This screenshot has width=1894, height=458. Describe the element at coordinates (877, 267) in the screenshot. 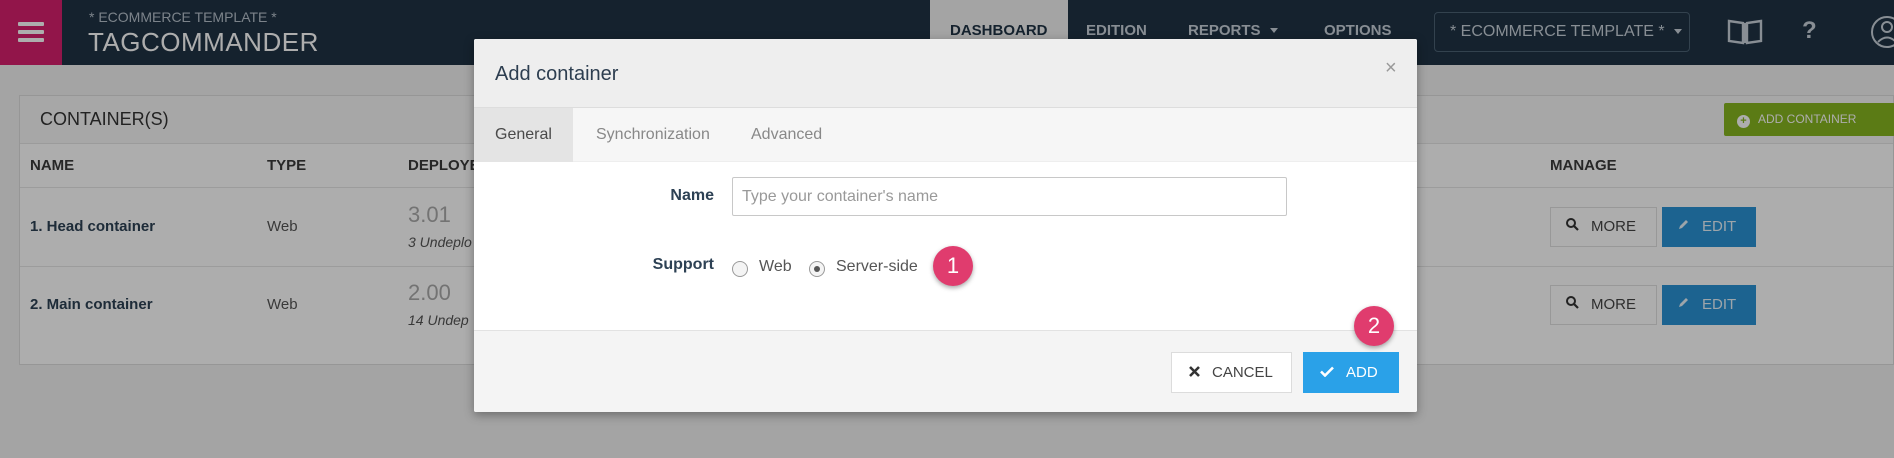

I see `radio-server-side-label: Server-side` at that location.